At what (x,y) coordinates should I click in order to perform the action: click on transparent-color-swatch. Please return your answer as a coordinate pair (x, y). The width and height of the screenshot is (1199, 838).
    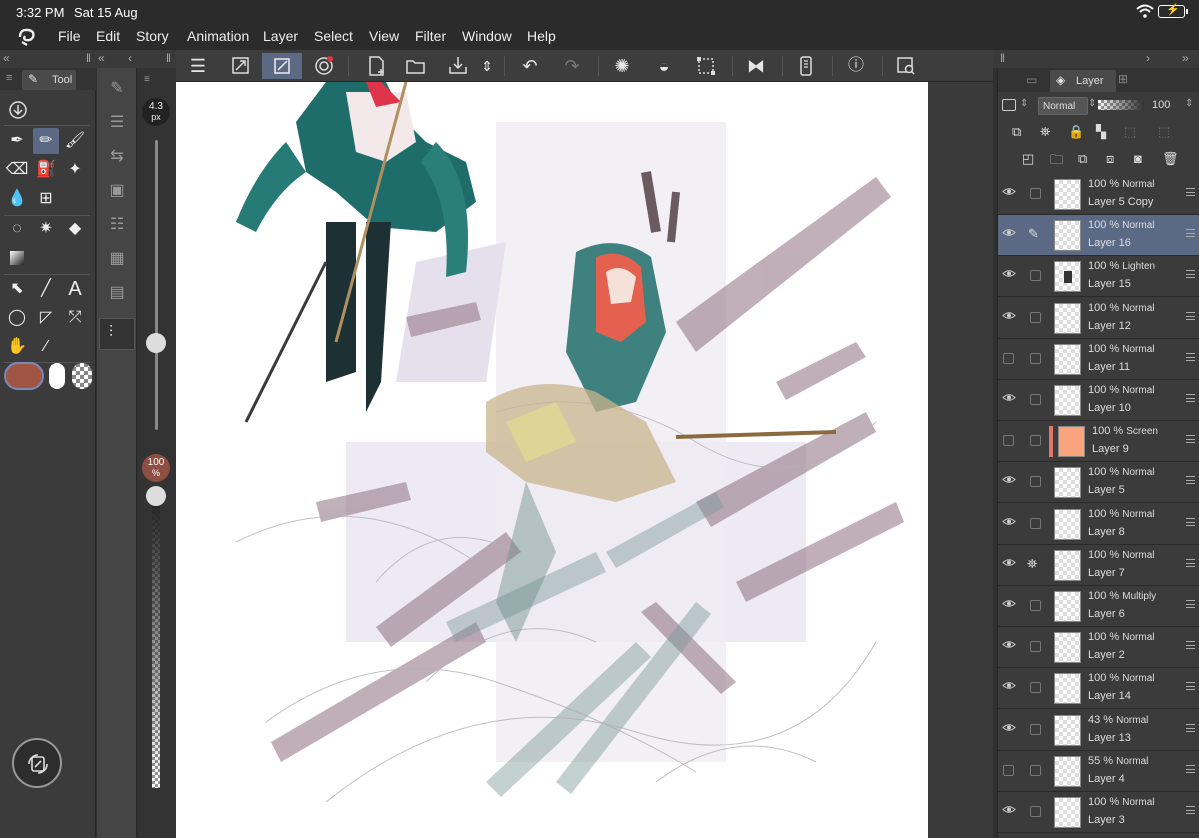
    Looking at the image, I should click on (82, 376).